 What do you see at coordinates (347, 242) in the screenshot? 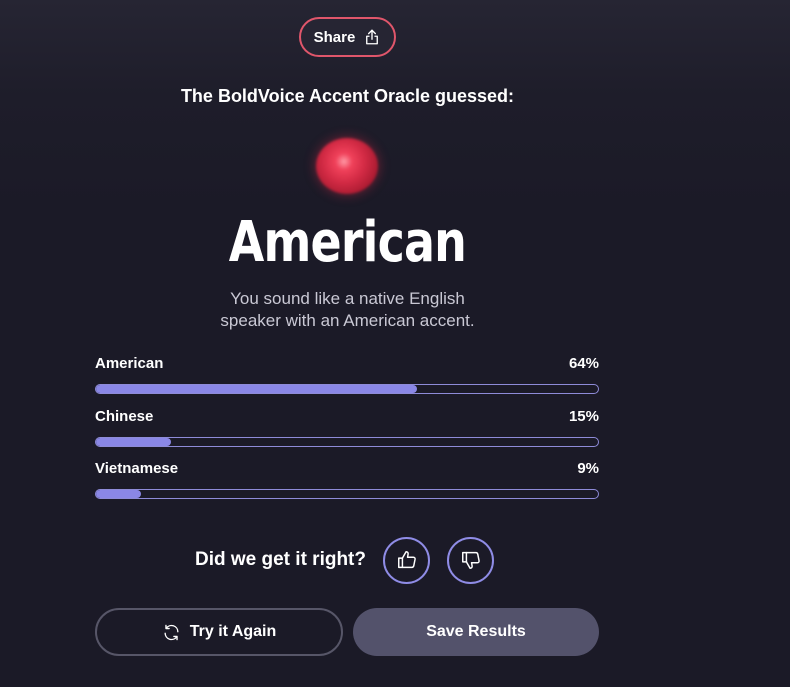
I see `guessed-accent: American` at bounding box center [347, 242].